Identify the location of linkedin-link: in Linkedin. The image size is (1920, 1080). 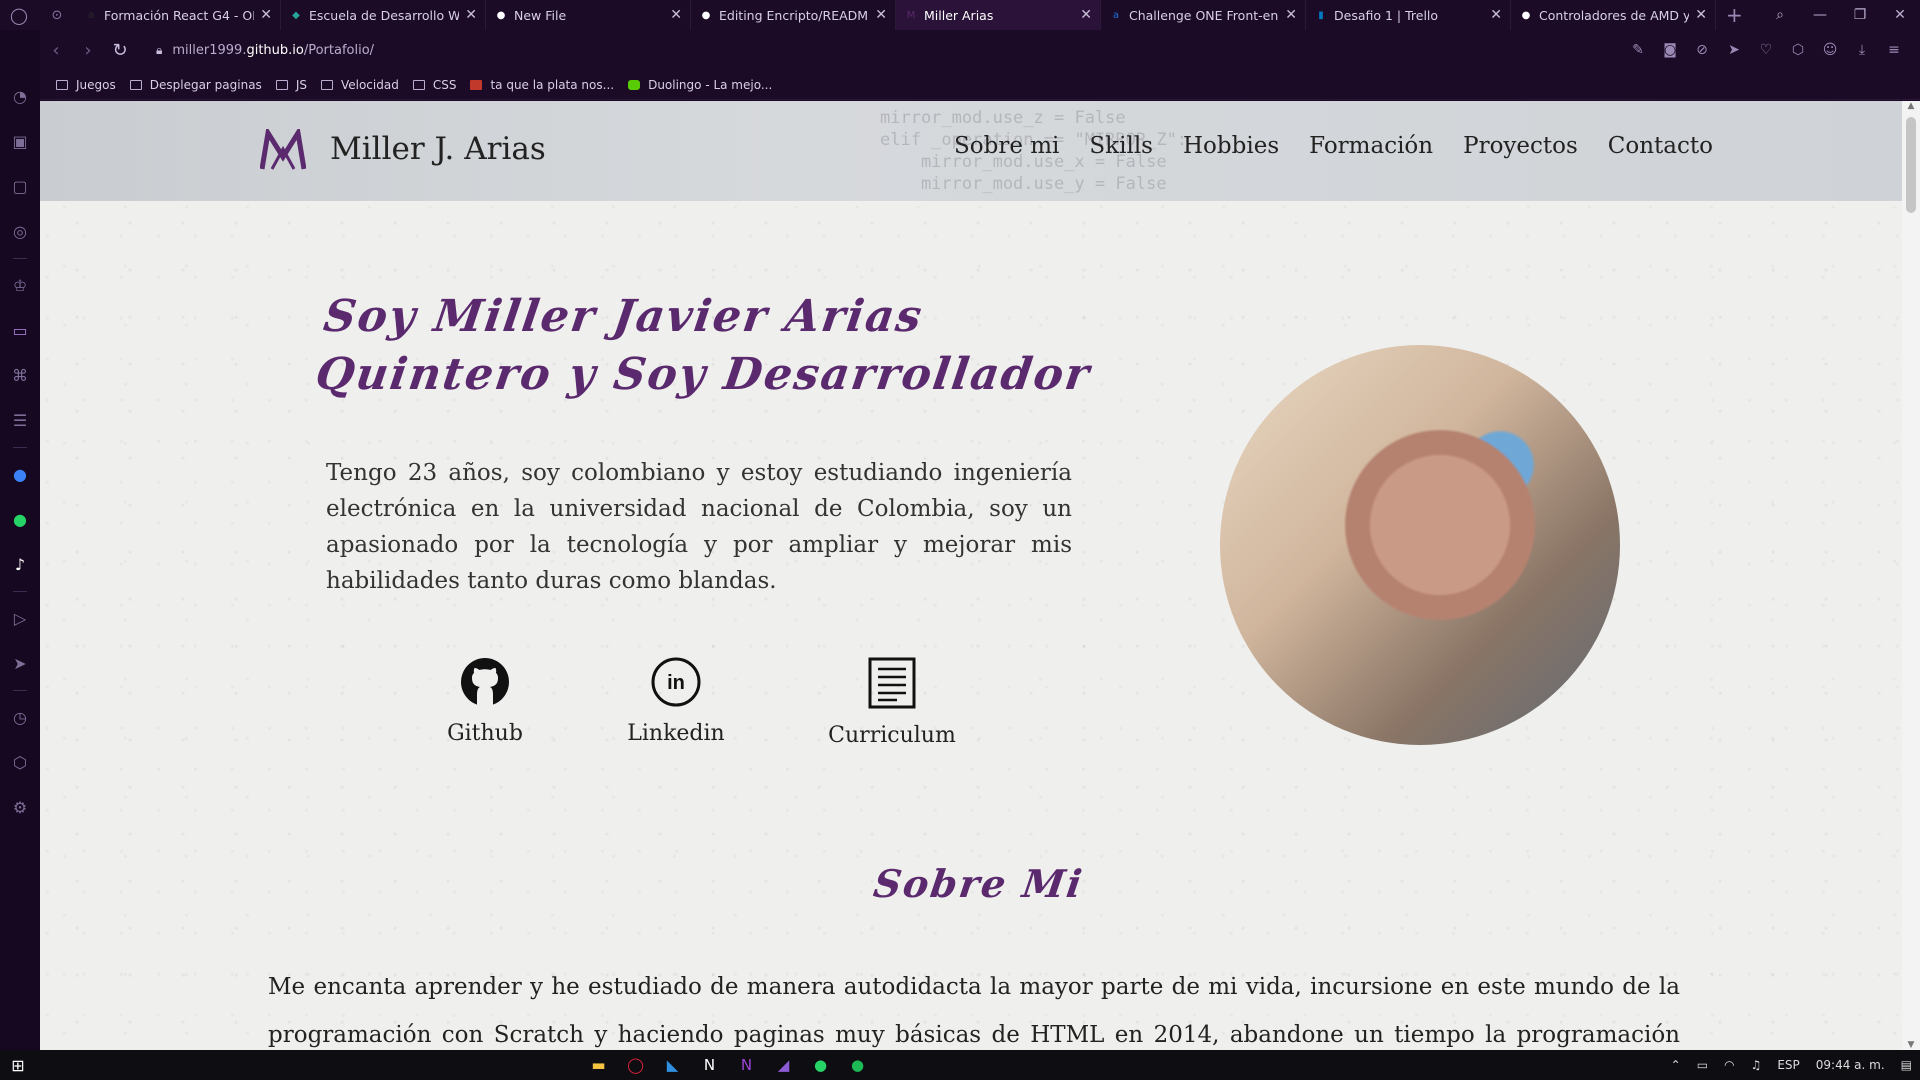
(676, 701).